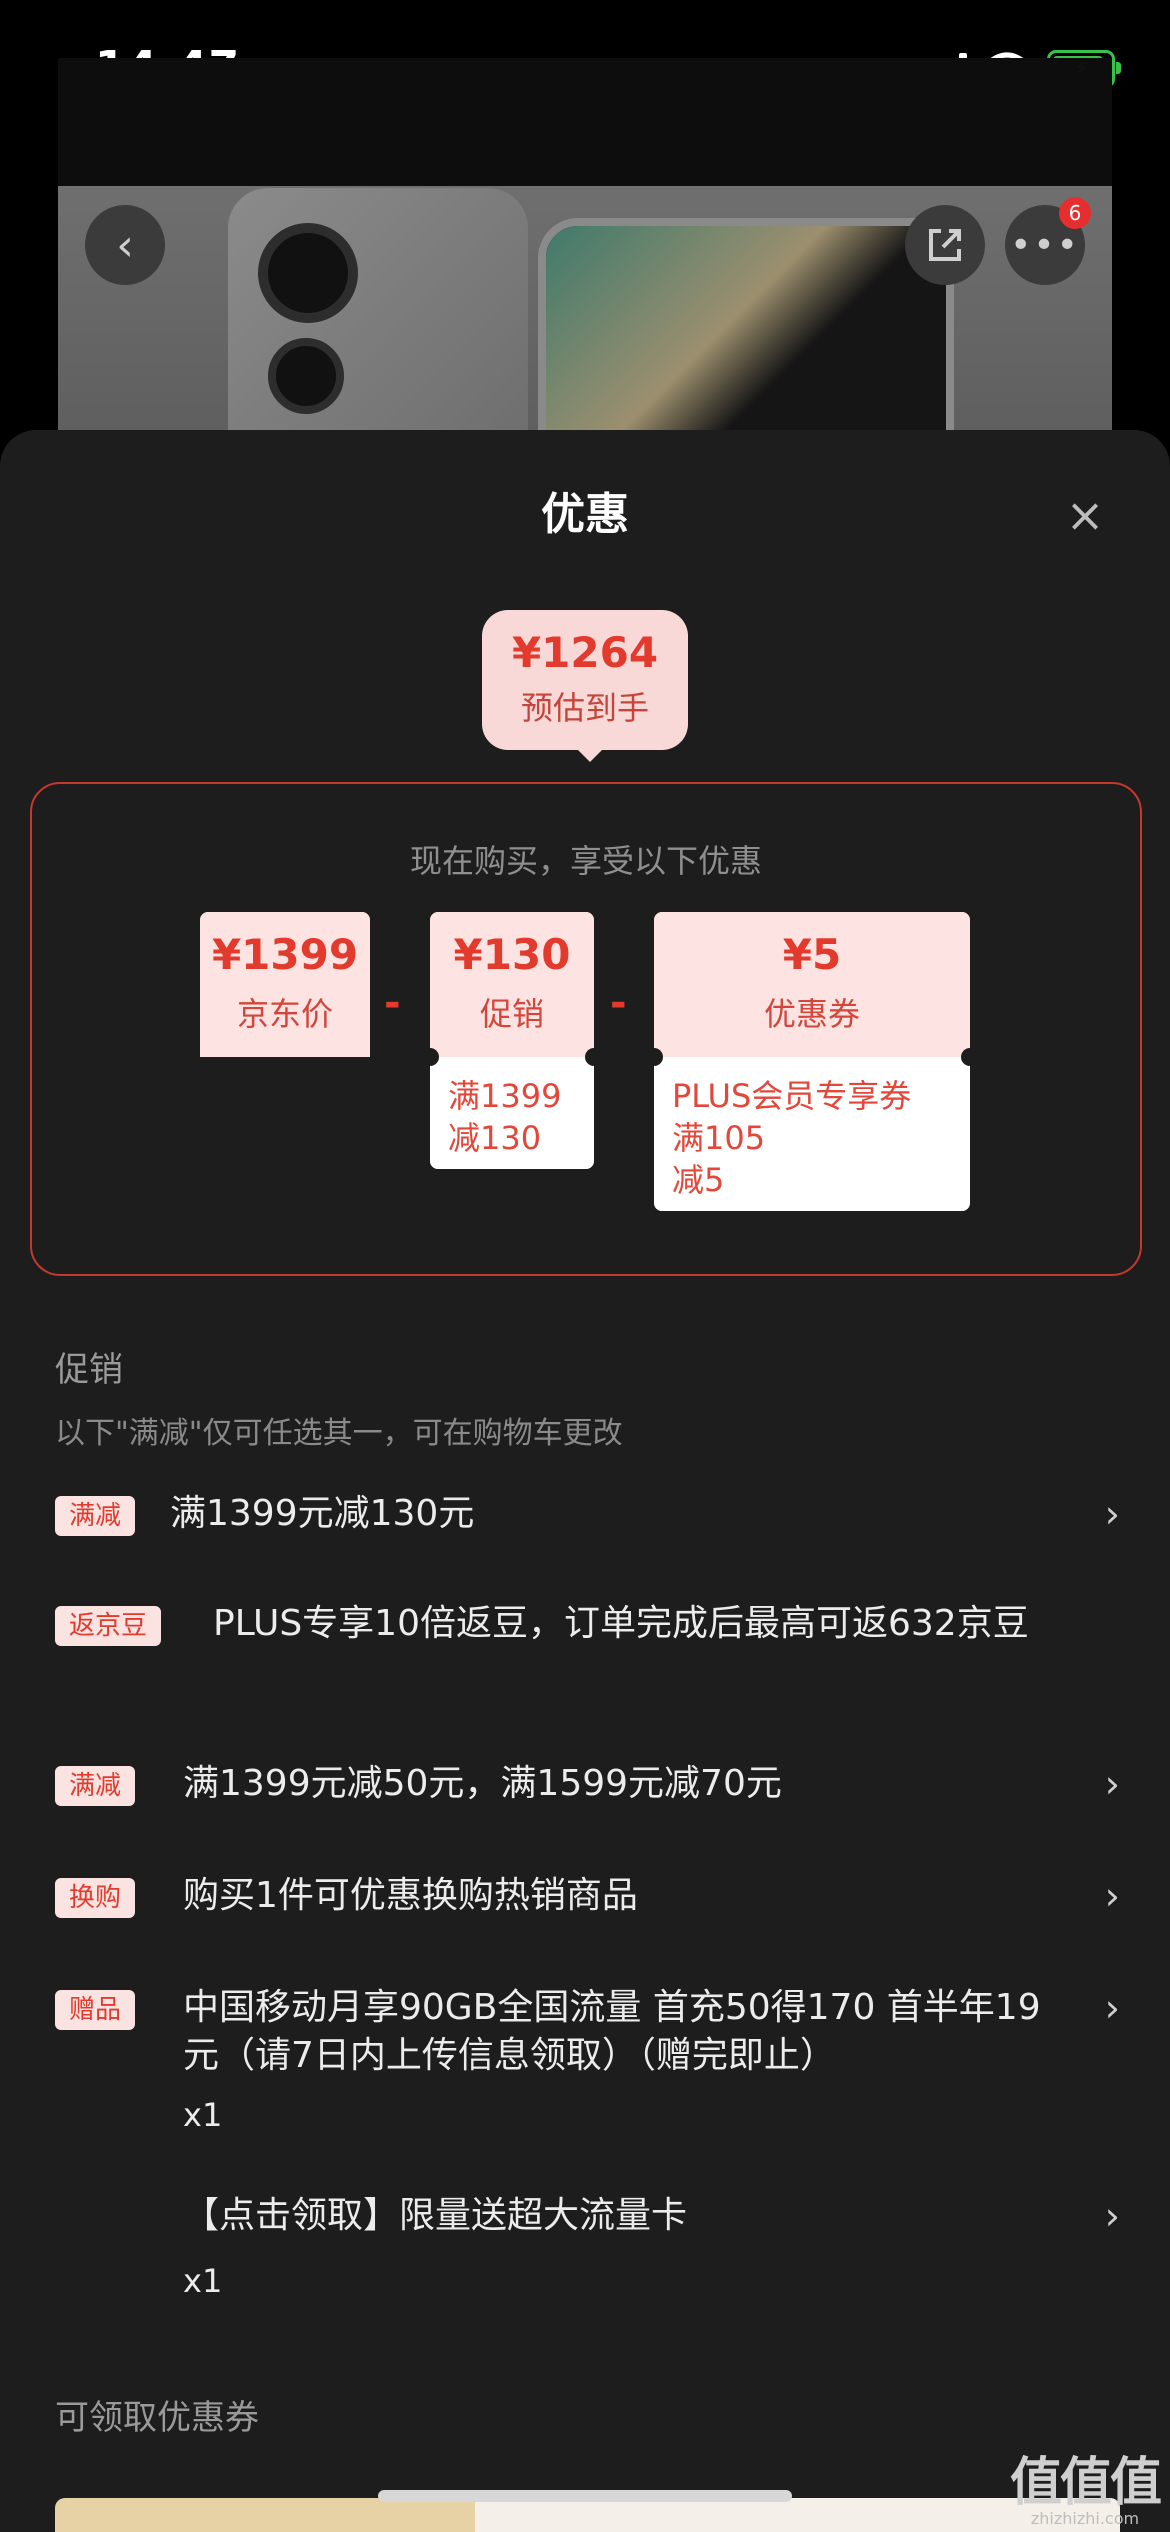  What do you see at coordinates (811, 1014) in the screenshot?
I see `card-name: 优惠券` at bounding box center [811, 1014].